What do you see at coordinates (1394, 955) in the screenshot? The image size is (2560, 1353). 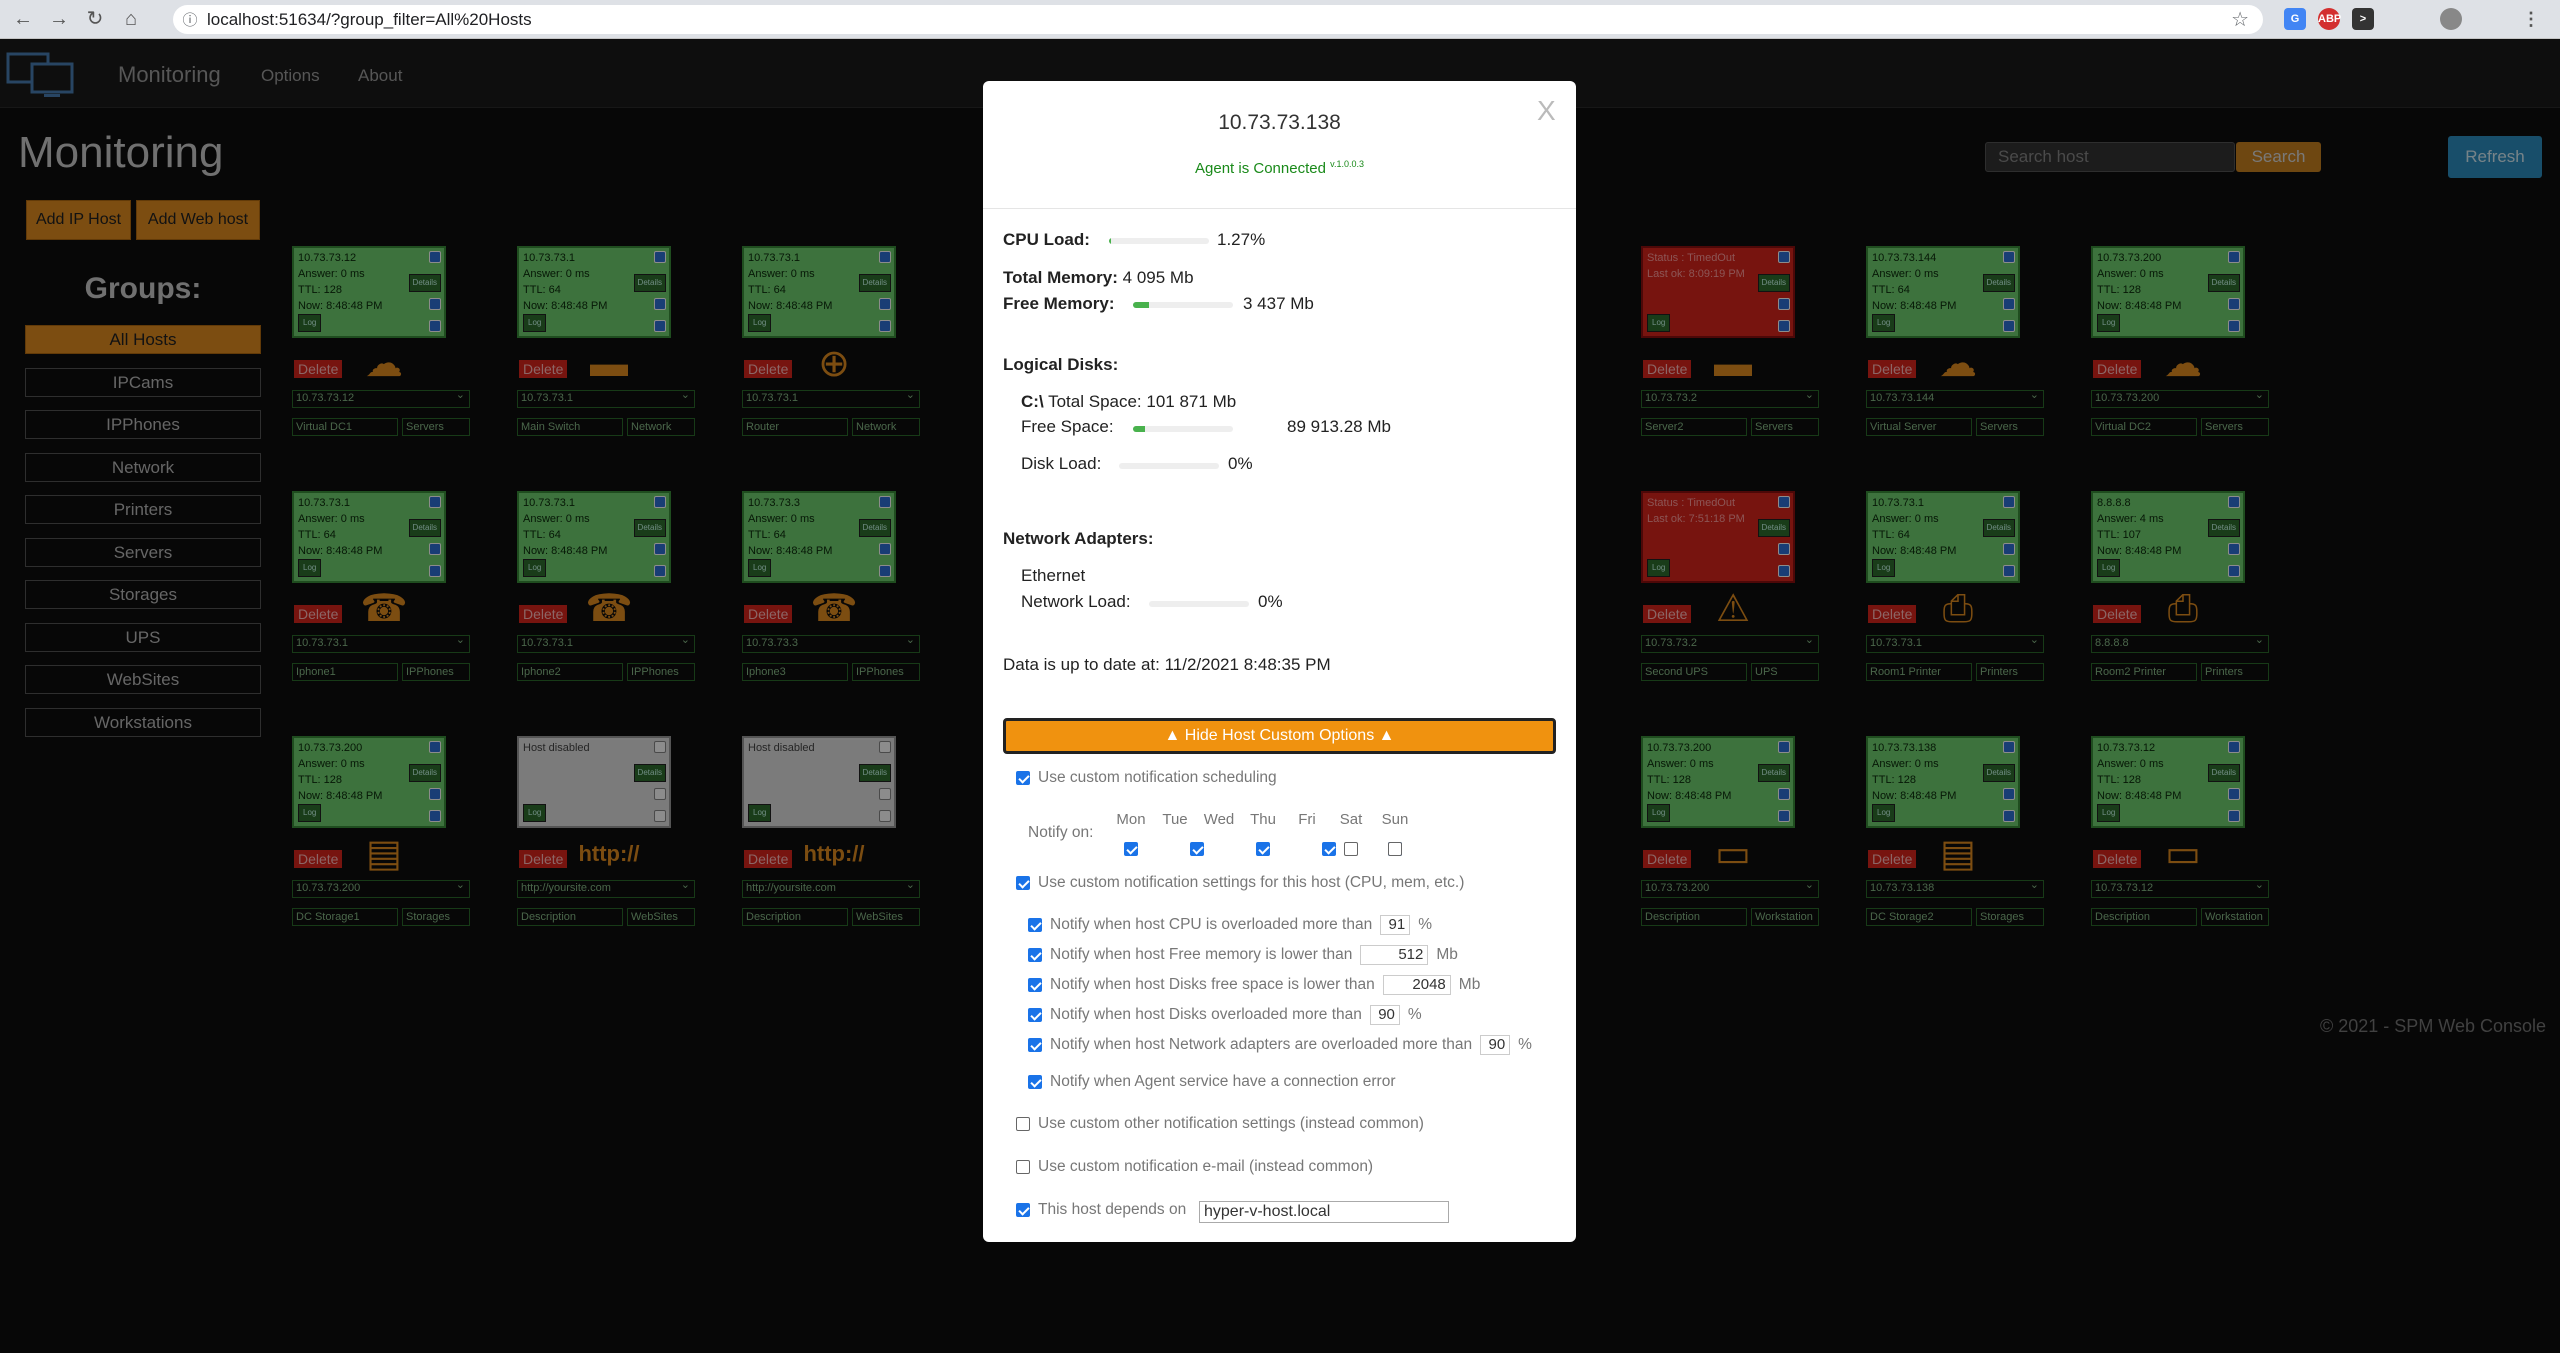 I see `memory-threshold-input: 512` at bounding box center [1394, 955].